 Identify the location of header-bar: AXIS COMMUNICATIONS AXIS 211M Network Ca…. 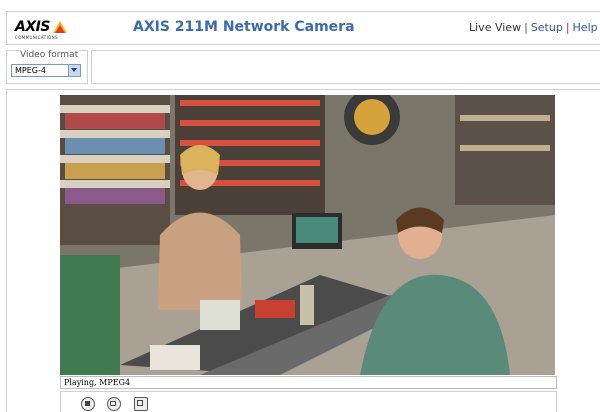
(303, 28).